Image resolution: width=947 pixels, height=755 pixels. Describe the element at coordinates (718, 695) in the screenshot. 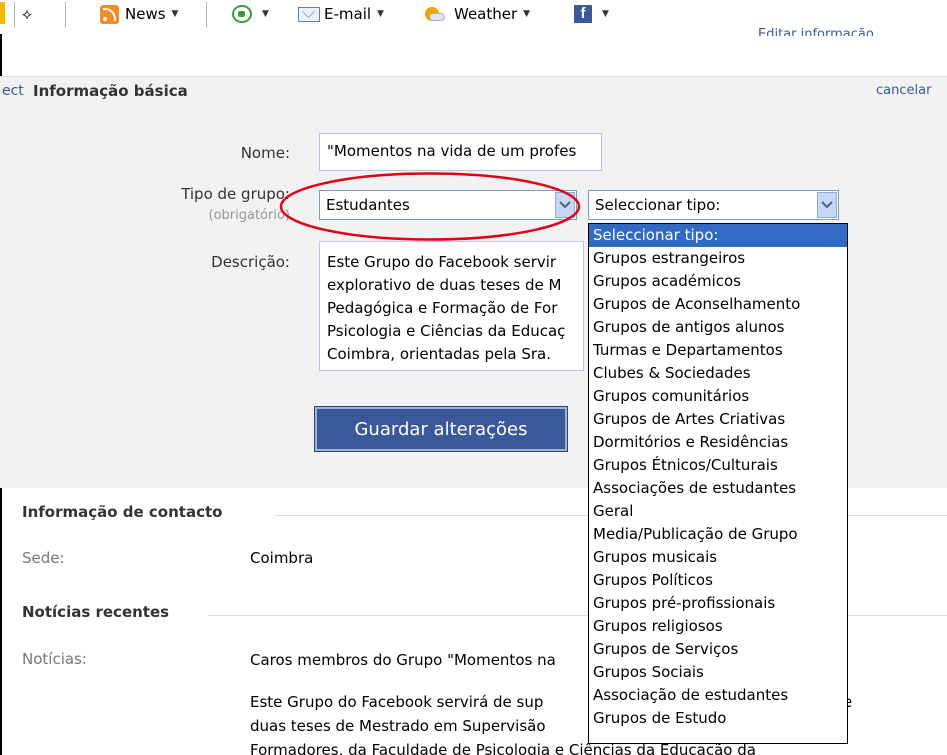

I see `subtype-option: Associação de estudantes` at that location.